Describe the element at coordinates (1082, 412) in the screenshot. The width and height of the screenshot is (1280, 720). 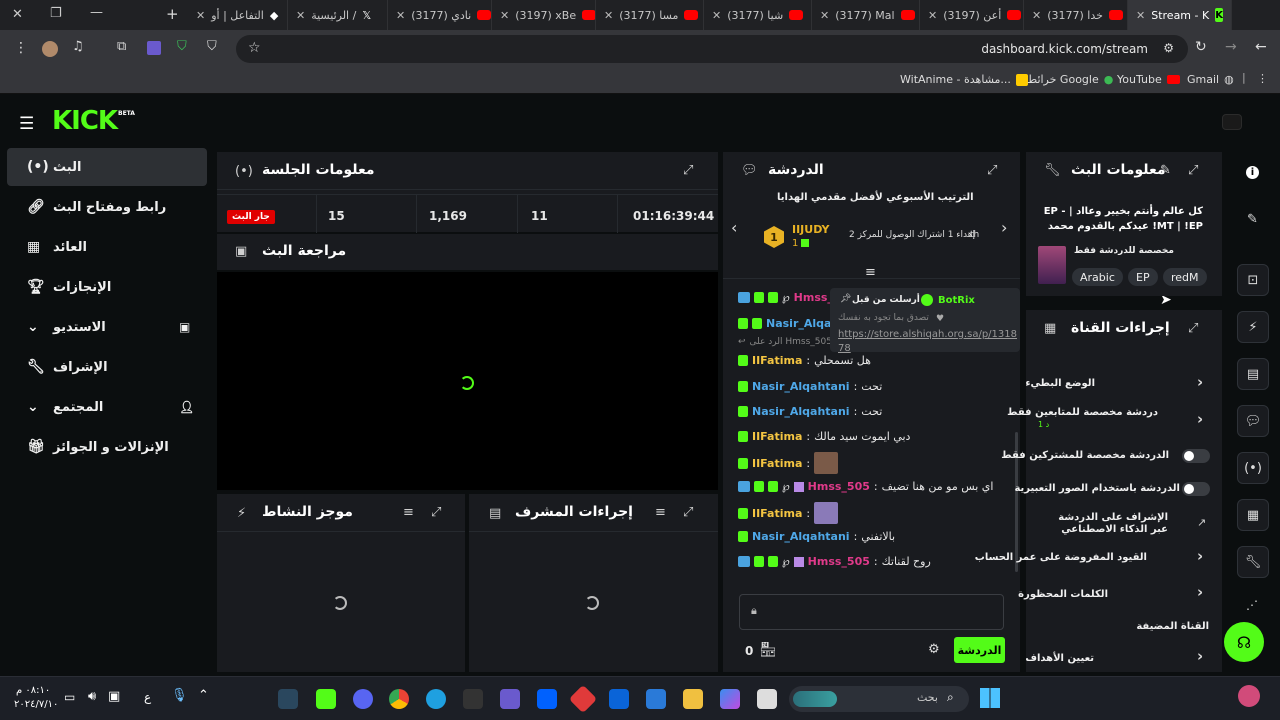
I see `action-label: دردشة مخصصة للمتابعين فقط` at that location.